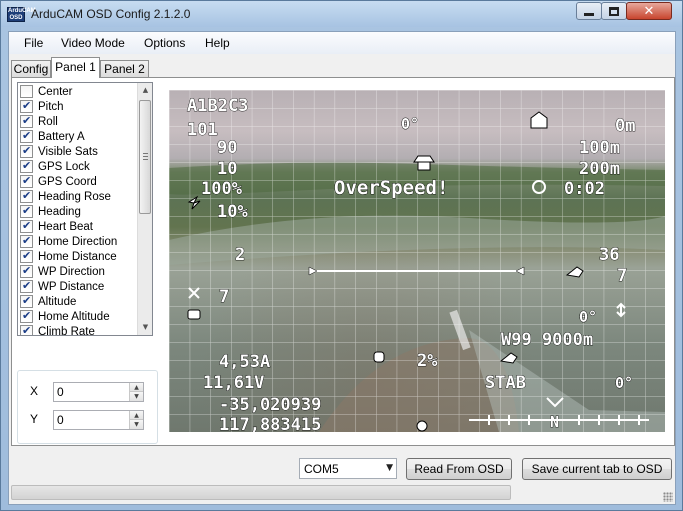  Describe the element at coordinates (233, 383) in the screenshot. I see `osd-voltage: 11,61V` at that location.